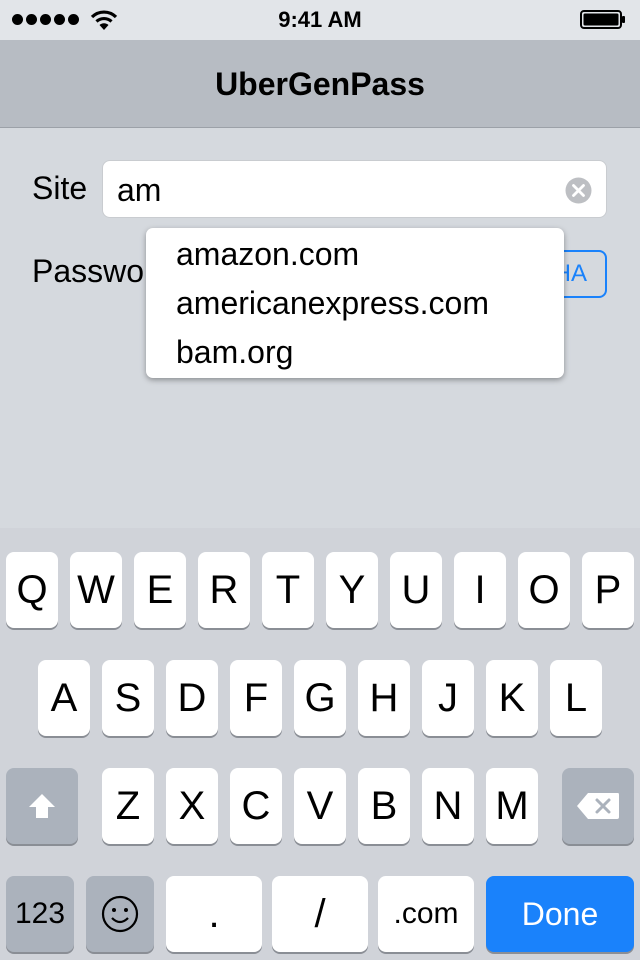 The height and width of the screenshot is (960, 640). What do you see at coordinates (320, 698) in the screenshot?
I see `key-g: G` at bounding box center [320, 698].